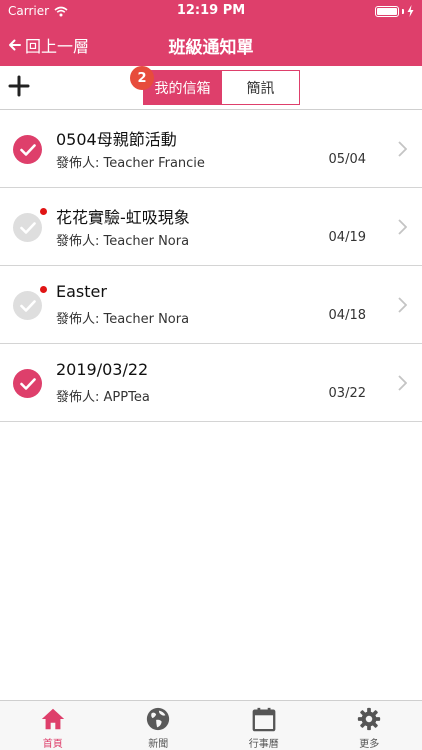 The image size is (422, 750). I want to click on status-bar: Carrier 12:19 PM, so click(211, 11).